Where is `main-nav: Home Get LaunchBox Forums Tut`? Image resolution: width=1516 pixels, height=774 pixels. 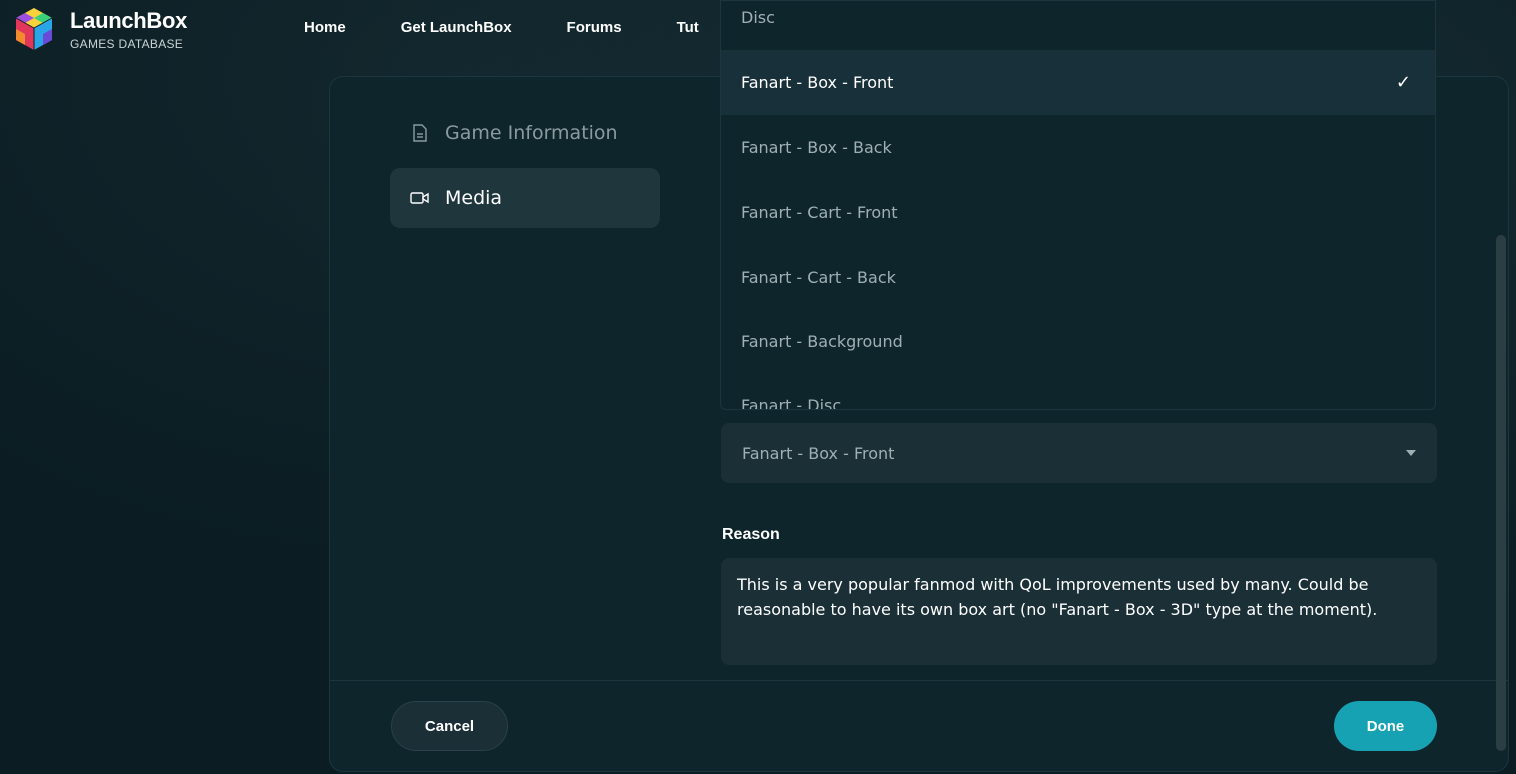 main-nav: Home Get LaunchBox Forums Tut is located at coordinates (529, 27).